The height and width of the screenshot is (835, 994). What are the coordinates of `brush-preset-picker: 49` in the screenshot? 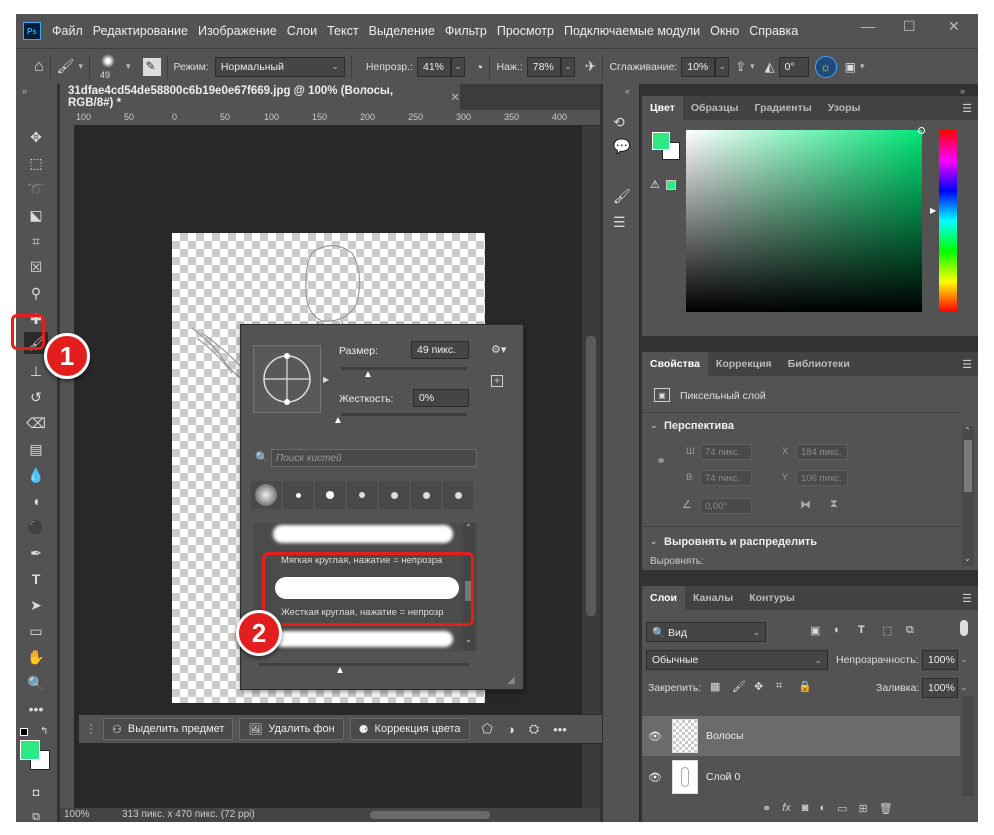 It's located at (109, 67).